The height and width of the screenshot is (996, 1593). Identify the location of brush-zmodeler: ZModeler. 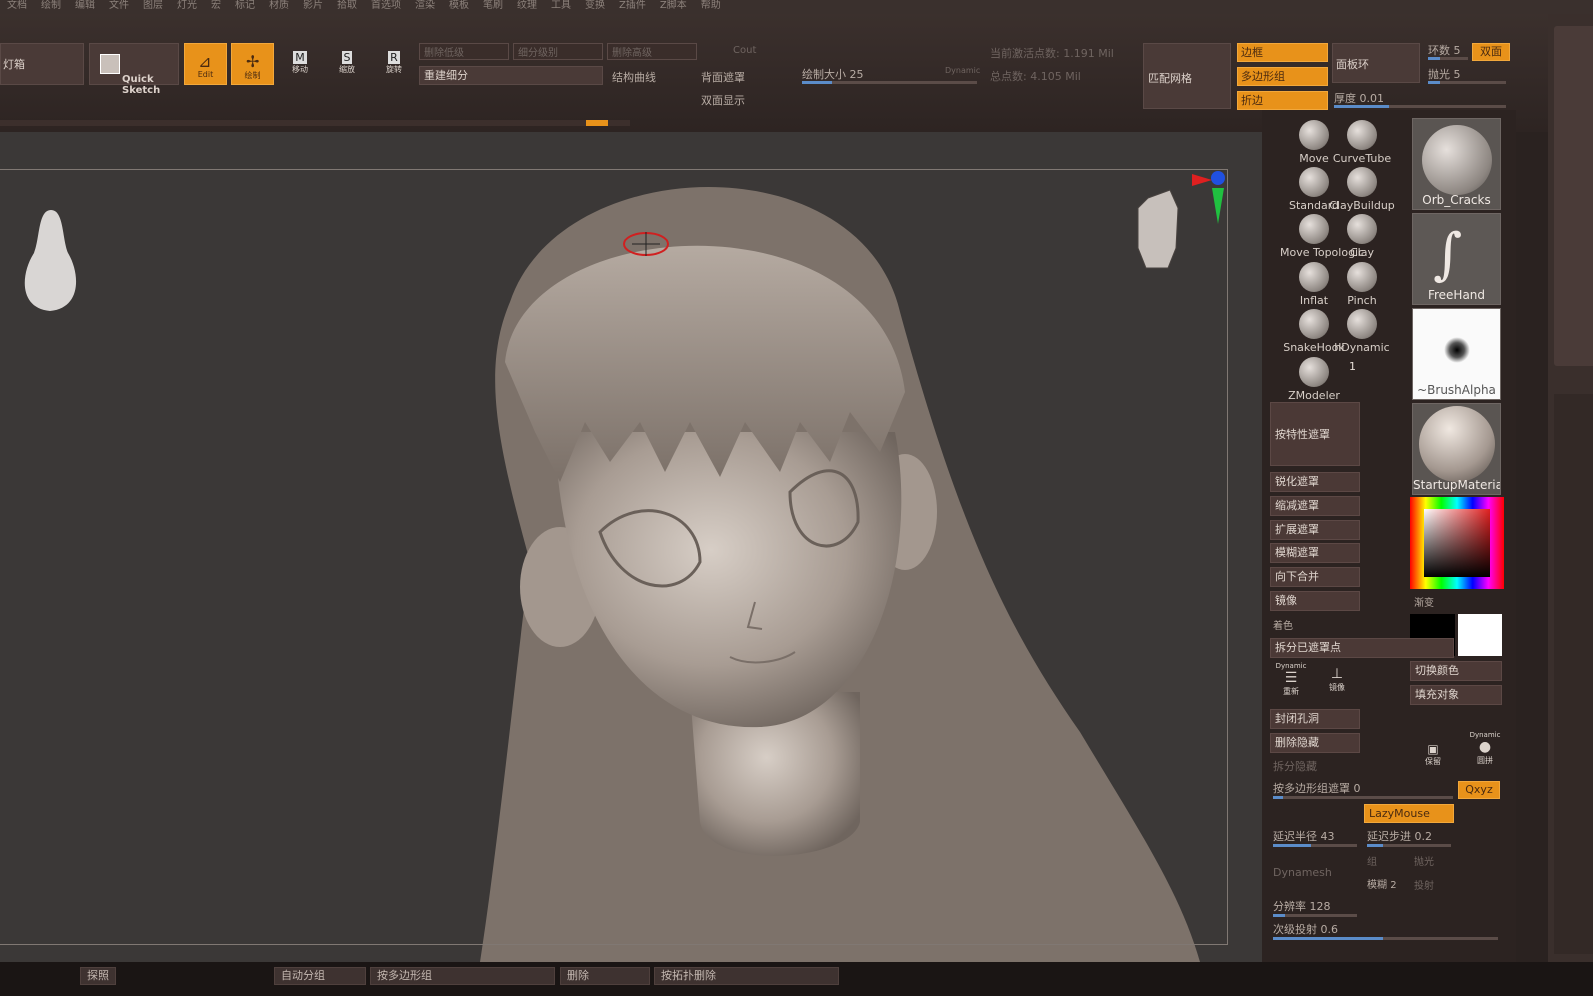
(1314, 379).